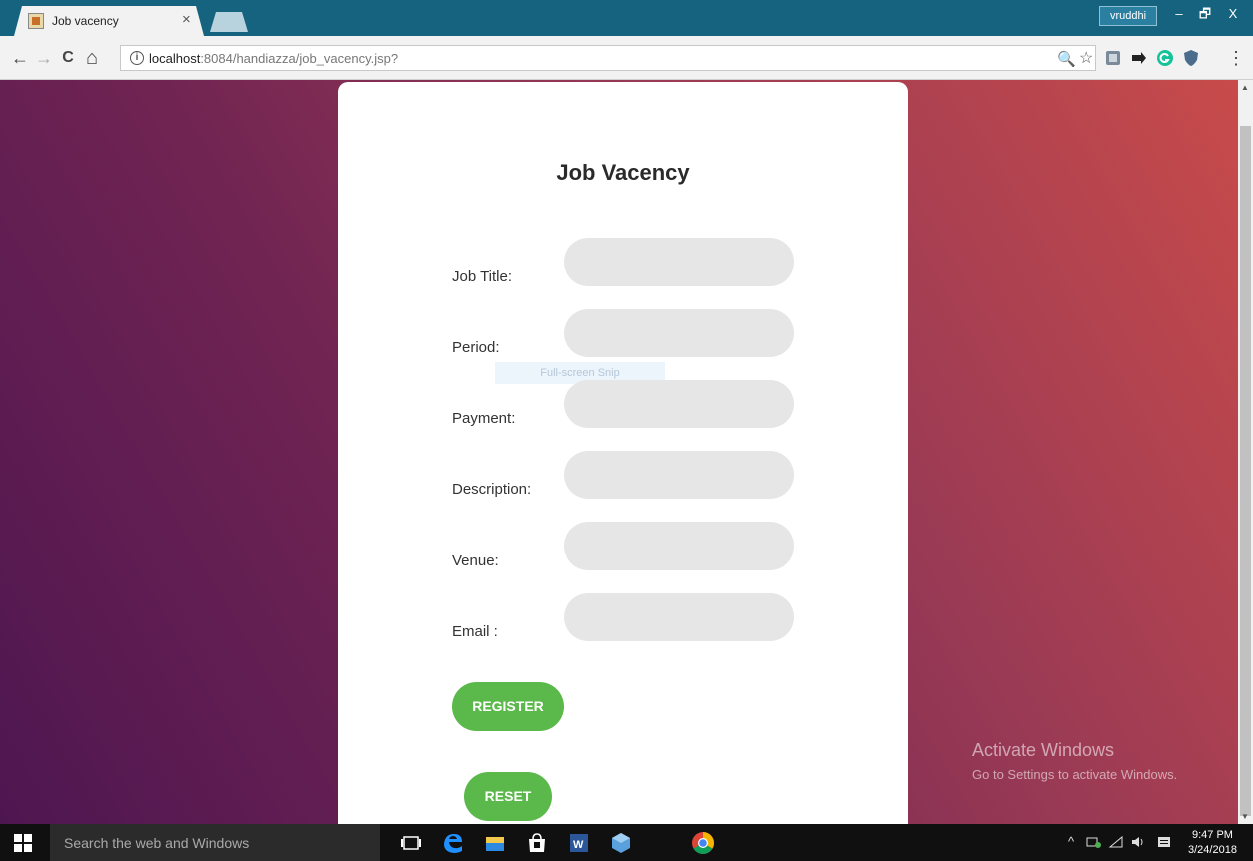 This screenshot has height=861, width=1253. What do you see at coordinates (482, 276) in the screenshot?
I see `job-title-label: Job Title:` at bounding box center [482, 276].